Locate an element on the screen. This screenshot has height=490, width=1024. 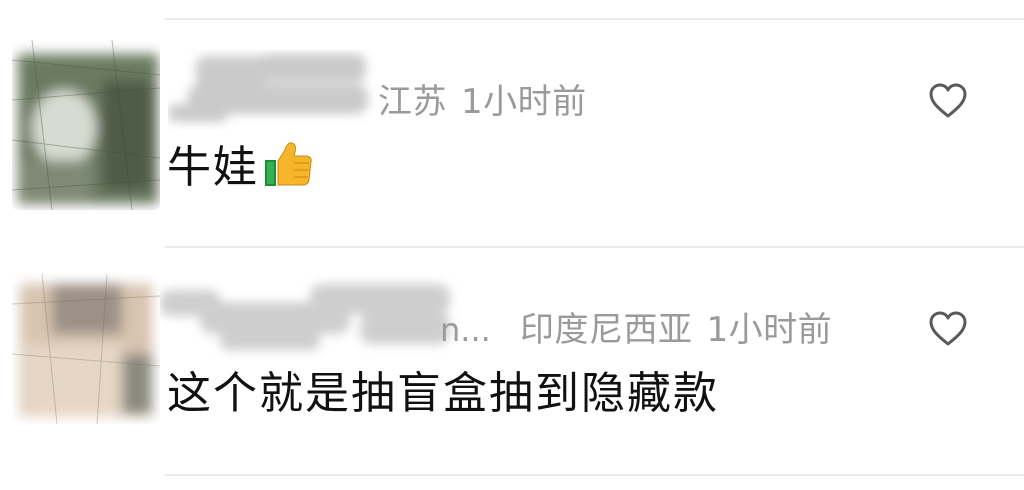
comment-text: 这个就是抽盲盒抽到隐藏款 is located at coordinates (443, 394).